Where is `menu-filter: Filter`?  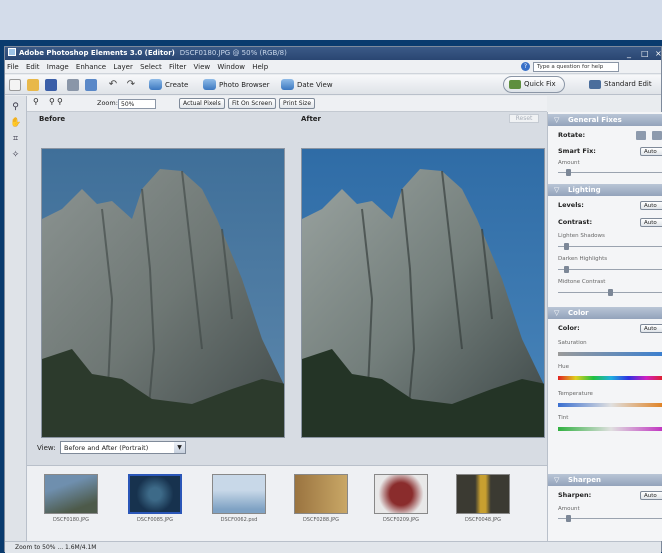
menu-filter: Filter is located at coordinates (177, 67).